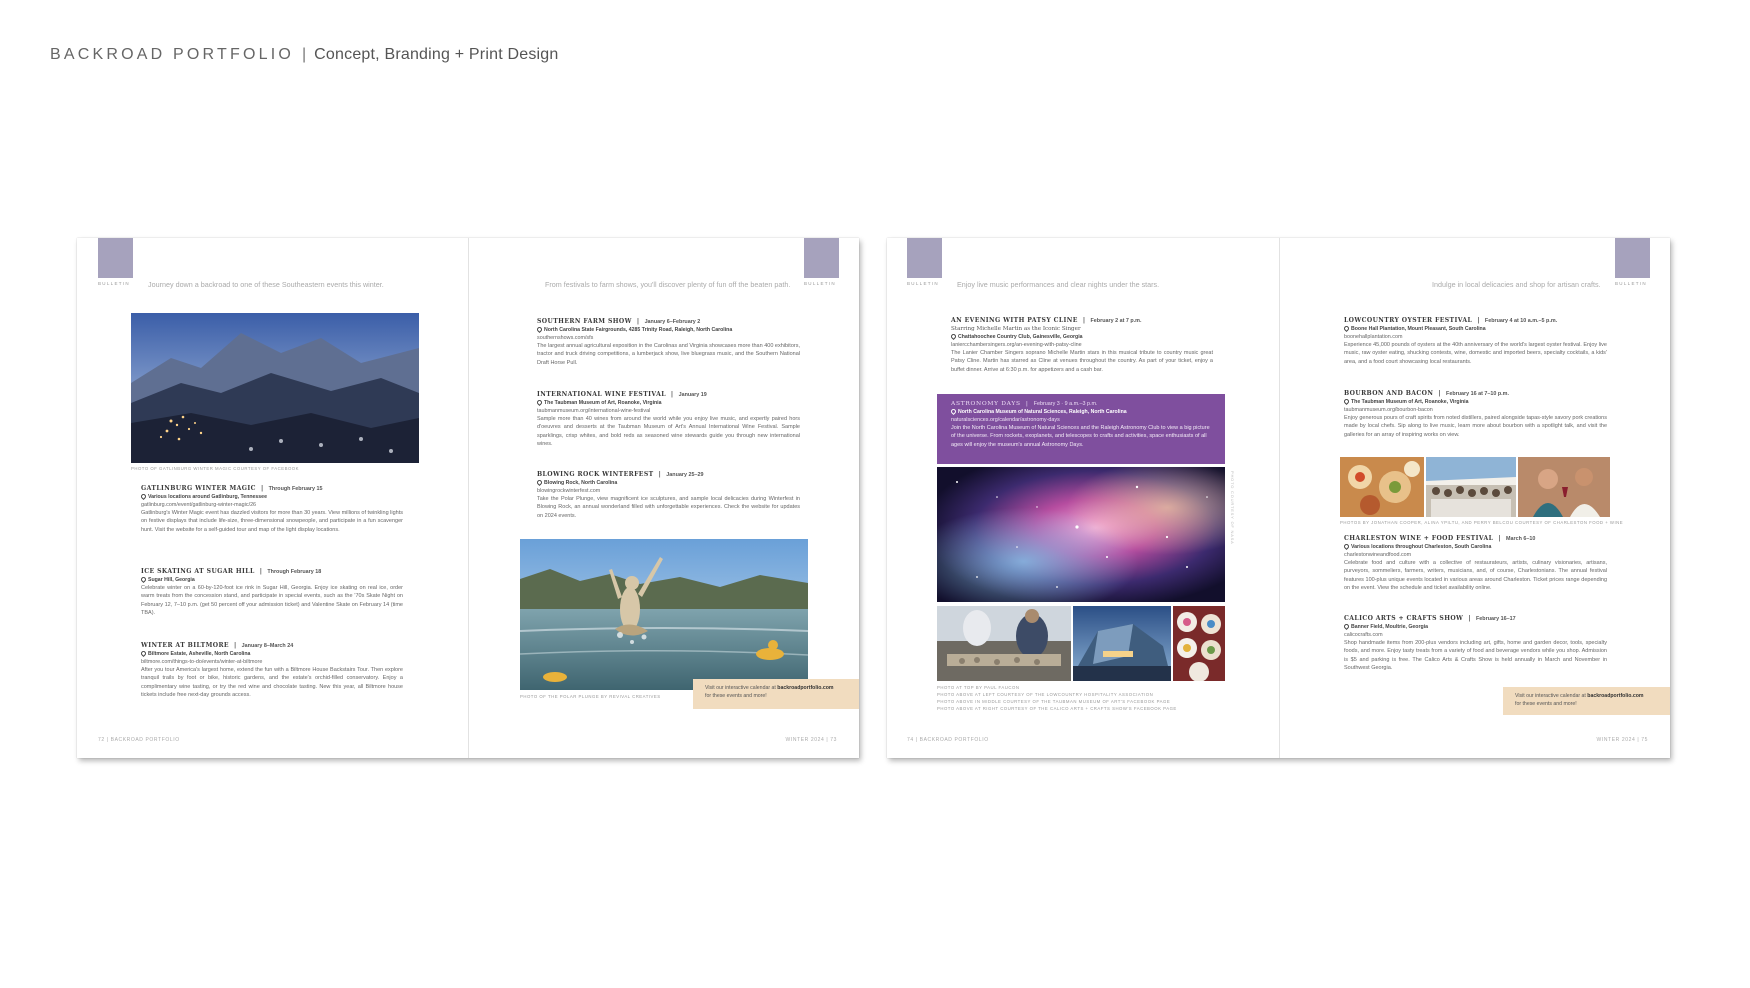 This screenshot has height=988, width=1750. I want to click on event-date: Through February 18, so click(294, 572).